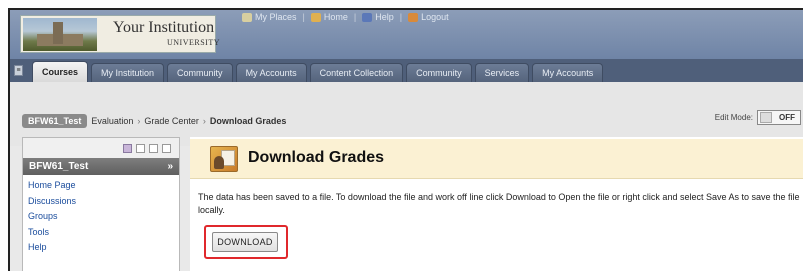  What do you see at coordinates (200, 72) in the screenshot?
I see `tab-community: Community` at bounding box center [200, 72].